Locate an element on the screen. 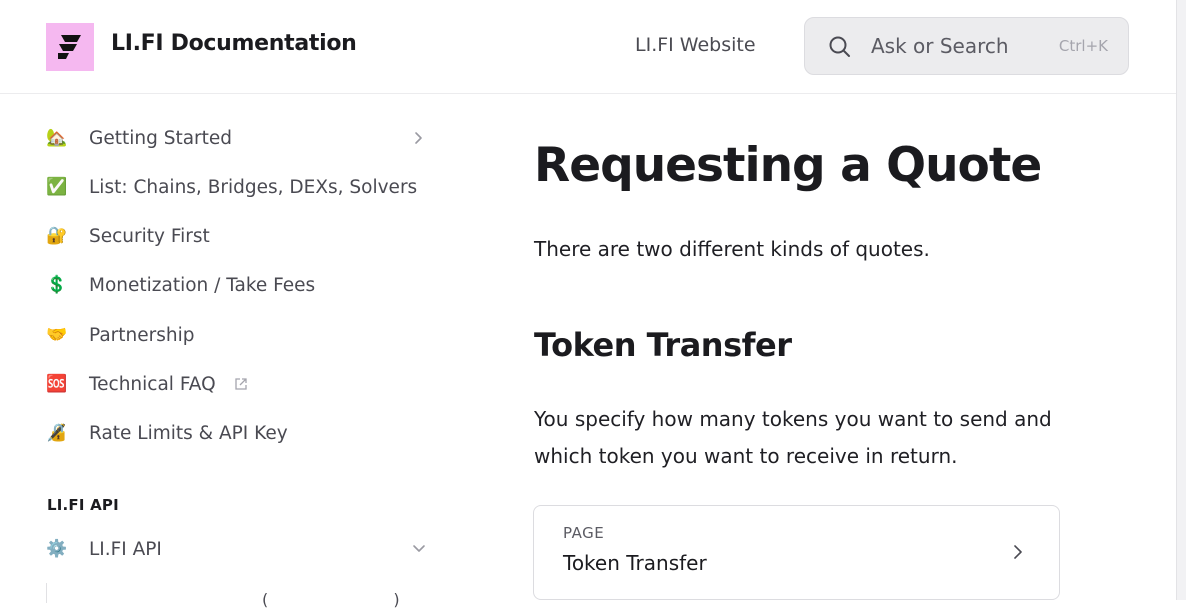  sidebar-item-list-chains: ✅ List: Chains, Bridges, DEXs, Solvers is located at coordinates (241, 187).